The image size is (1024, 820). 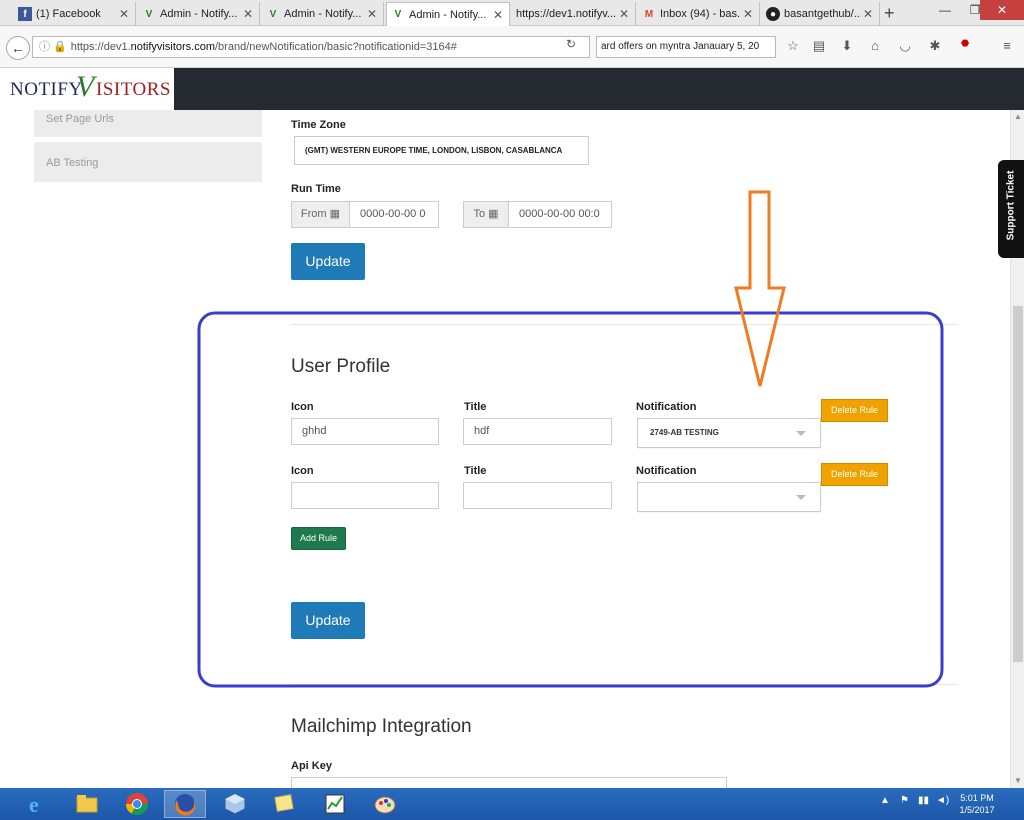 What do you see at coordinates (512, 804) in the screenshot?
I see `windows-taskbar: e ▲ ⚑ ▮▮ ◄) 5:01 PM 1/5/2017` at bounding box center [512, 804].